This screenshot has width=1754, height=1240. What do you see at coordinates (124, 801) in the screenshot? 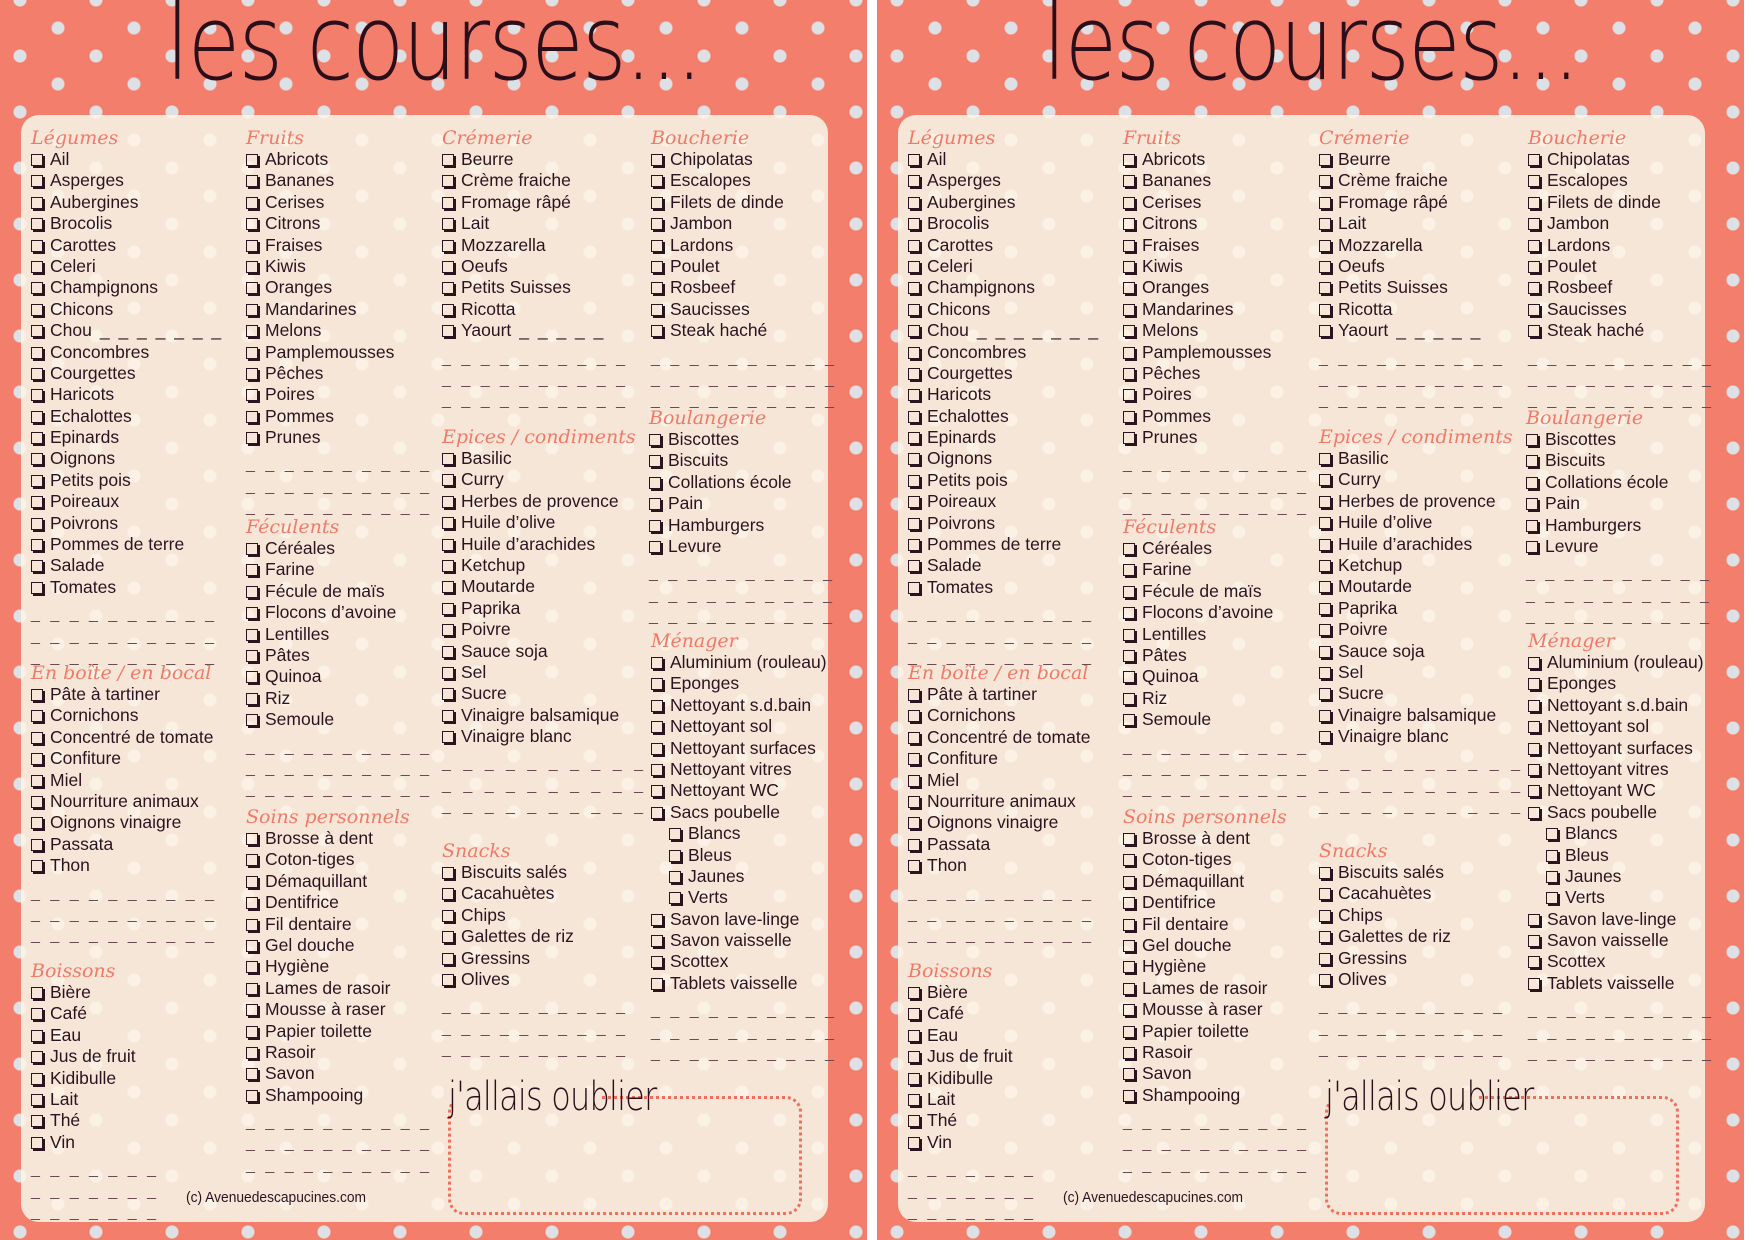
I see `checklist-item: Nourriture animaux` at bounding box center [124, 801].